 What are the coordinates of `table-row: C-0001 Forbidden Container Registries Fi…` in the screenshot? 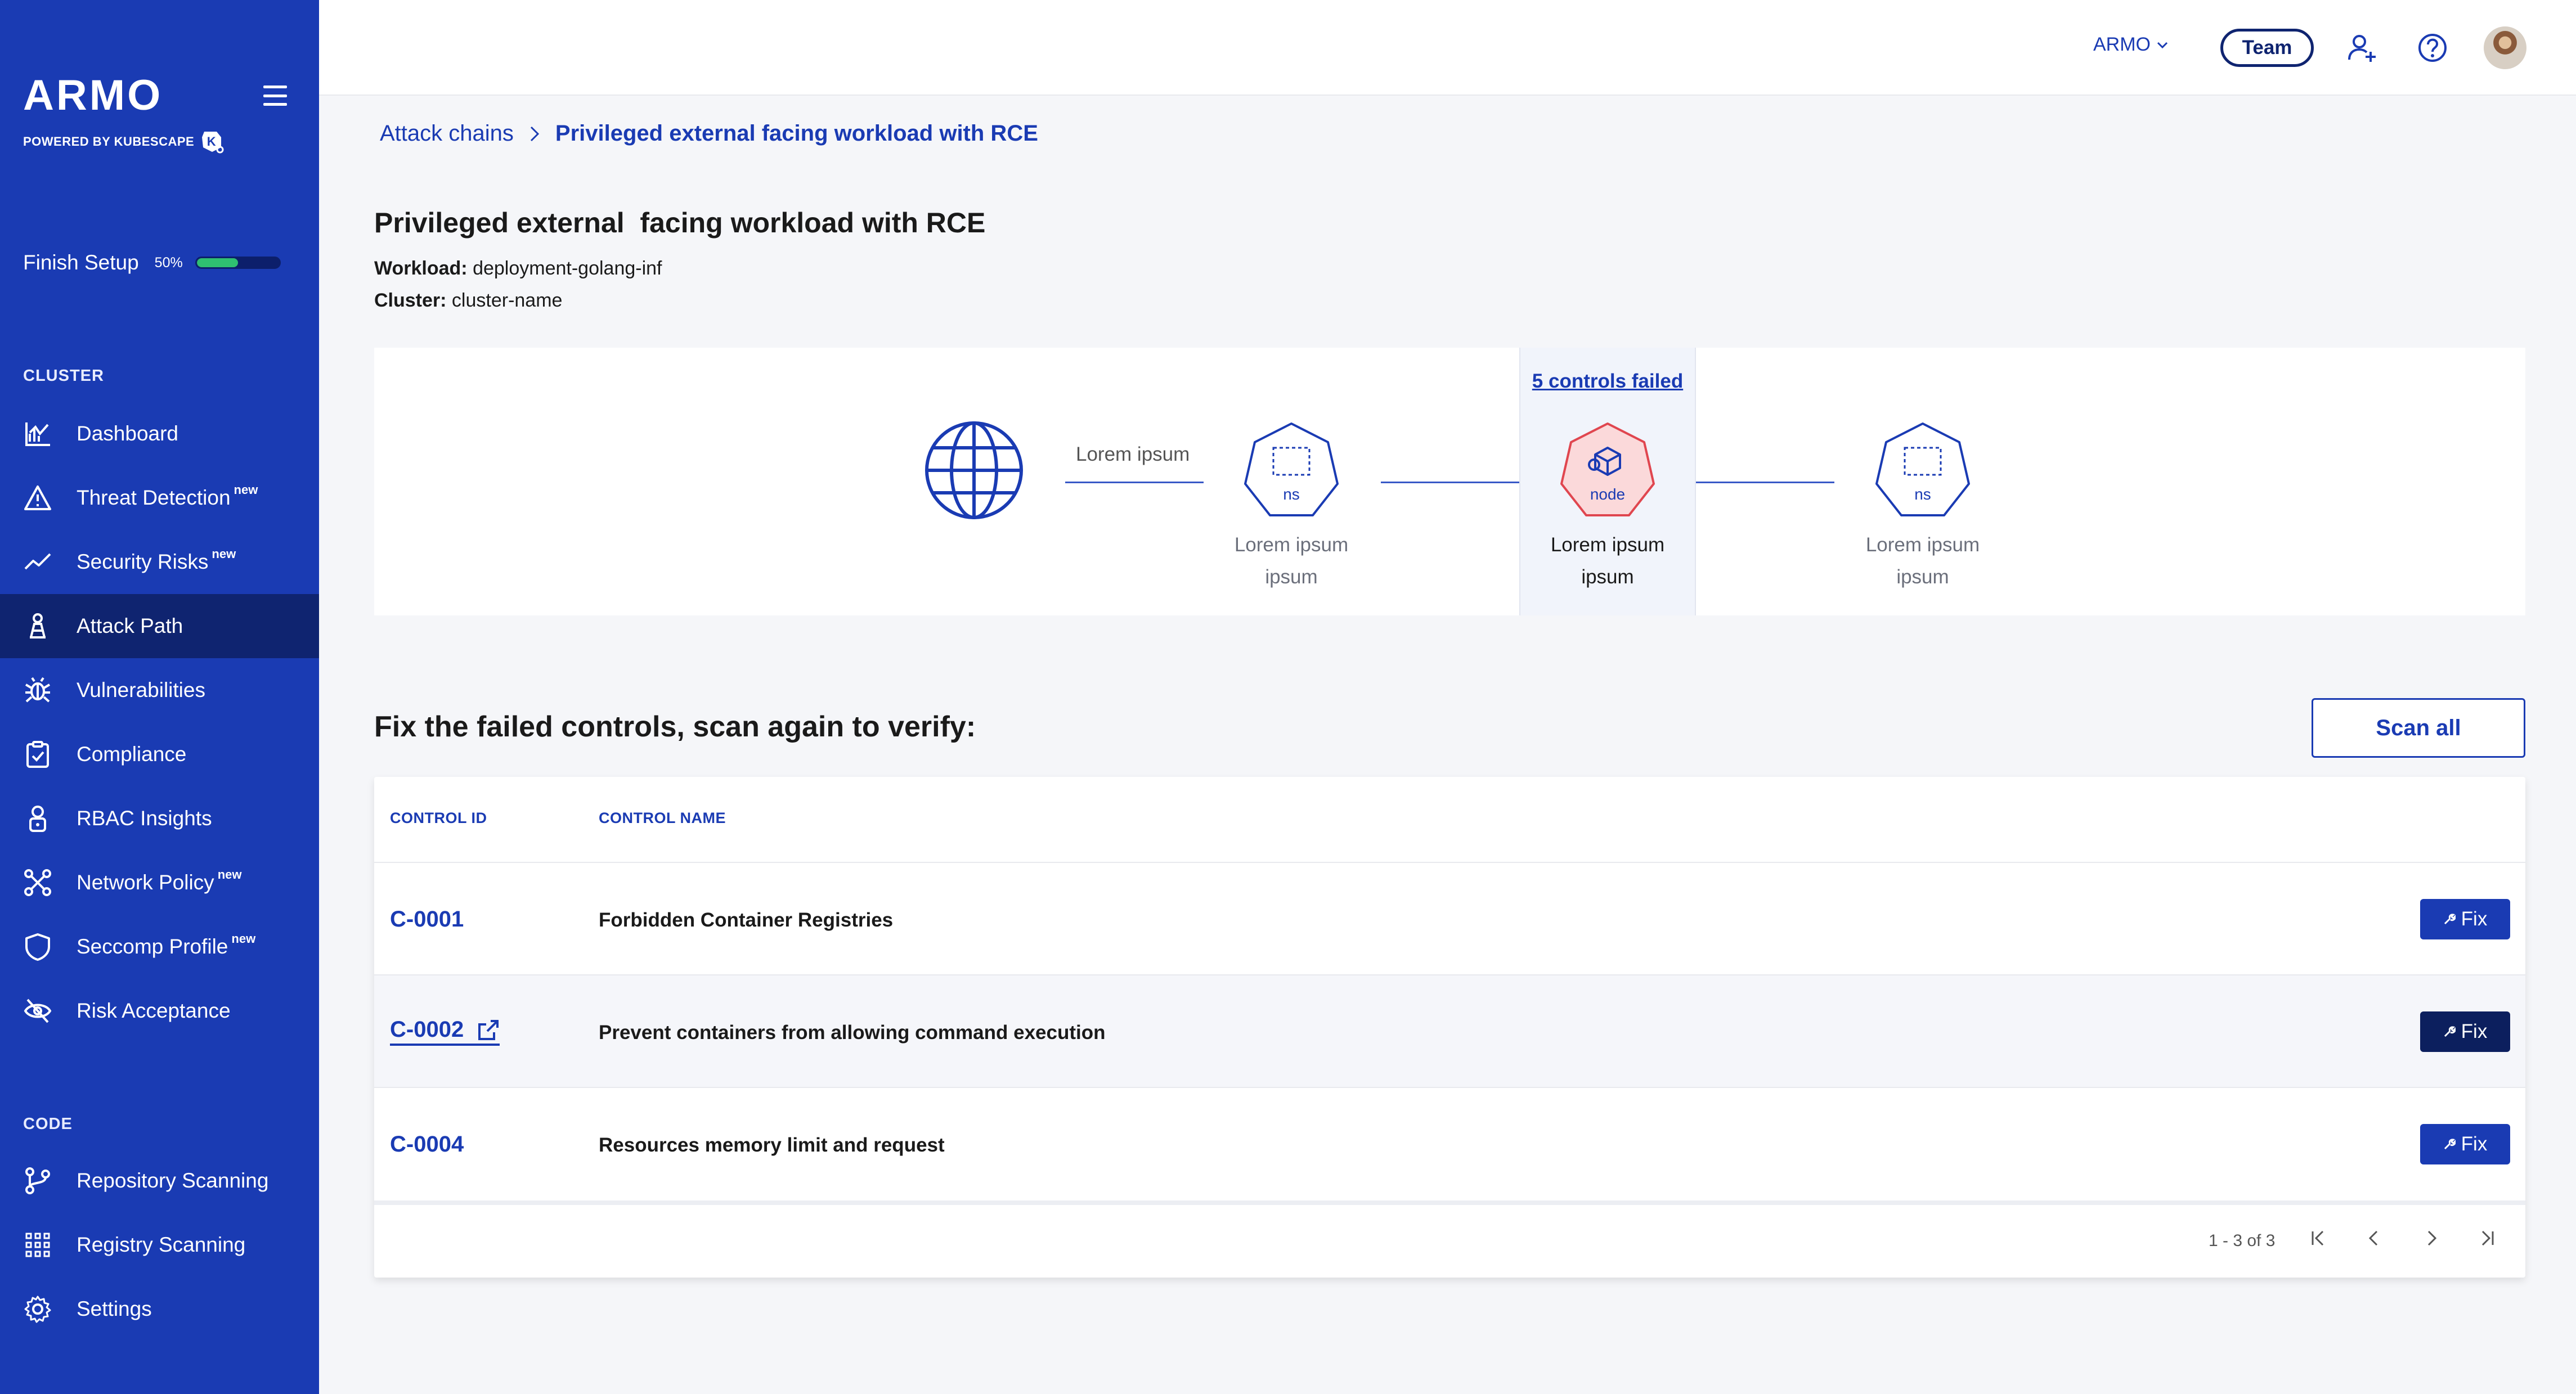 It's located at (1450, 918).